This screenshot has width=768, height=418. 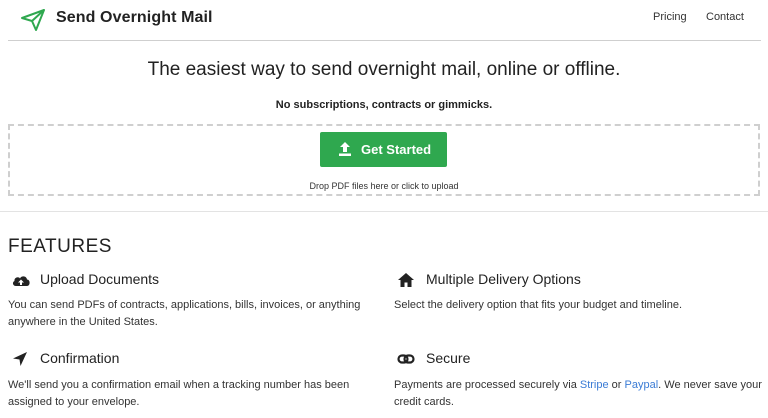 I want to click on location-arrow-icon, so click(x=21, y=360).